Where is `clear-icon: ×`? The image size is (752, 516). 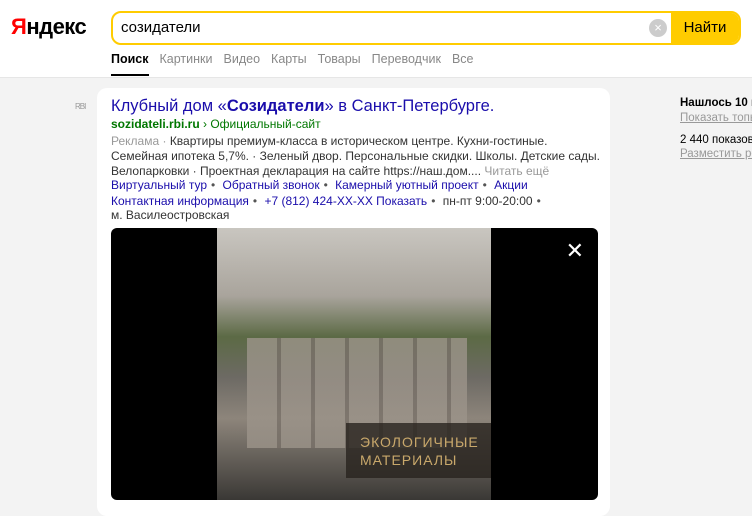
clear-icon: × is located at coordinates (658, 28).